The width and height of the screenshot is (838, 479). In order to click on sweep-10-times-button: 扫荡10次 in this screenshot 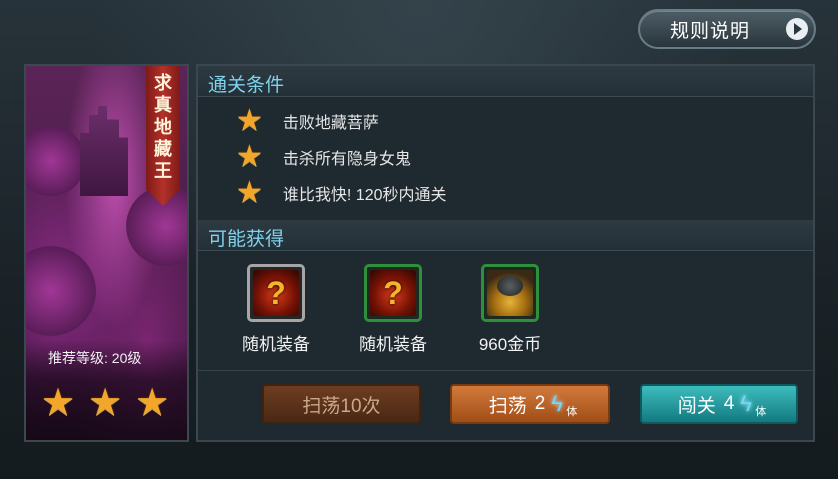, I will do `click(341, 404)`.